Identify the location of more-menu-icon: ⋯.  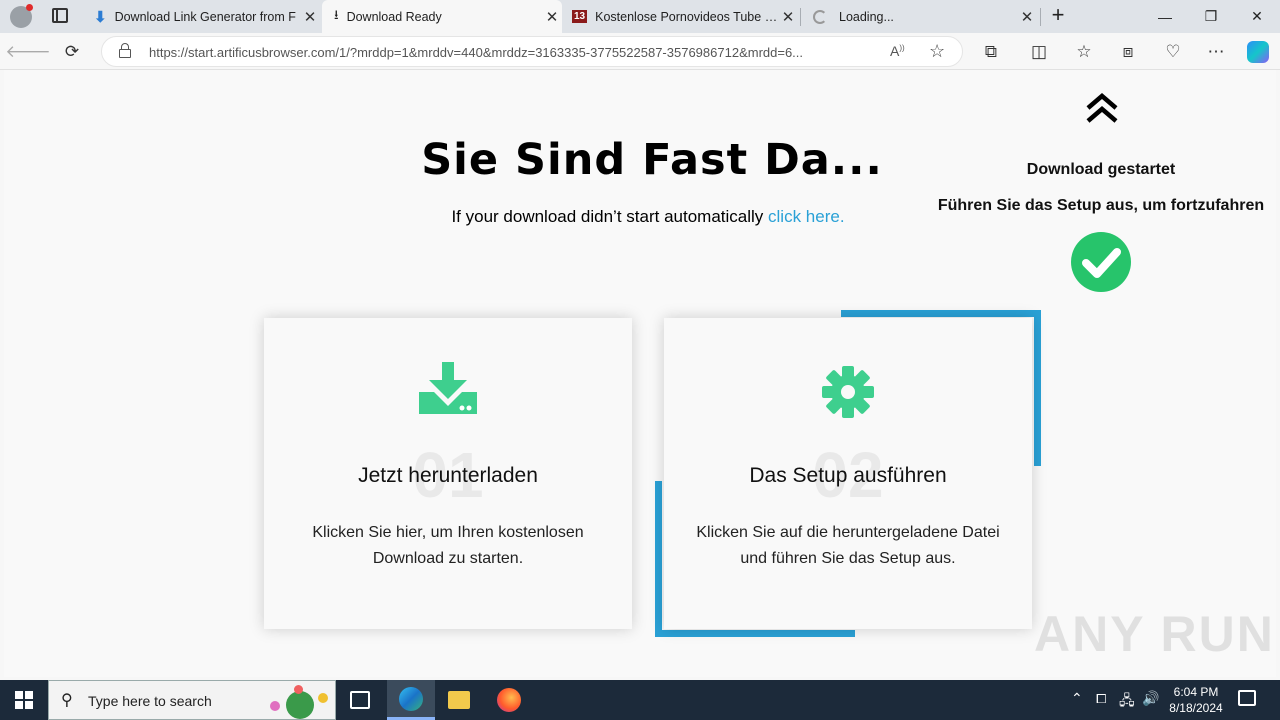
(1216, 52).